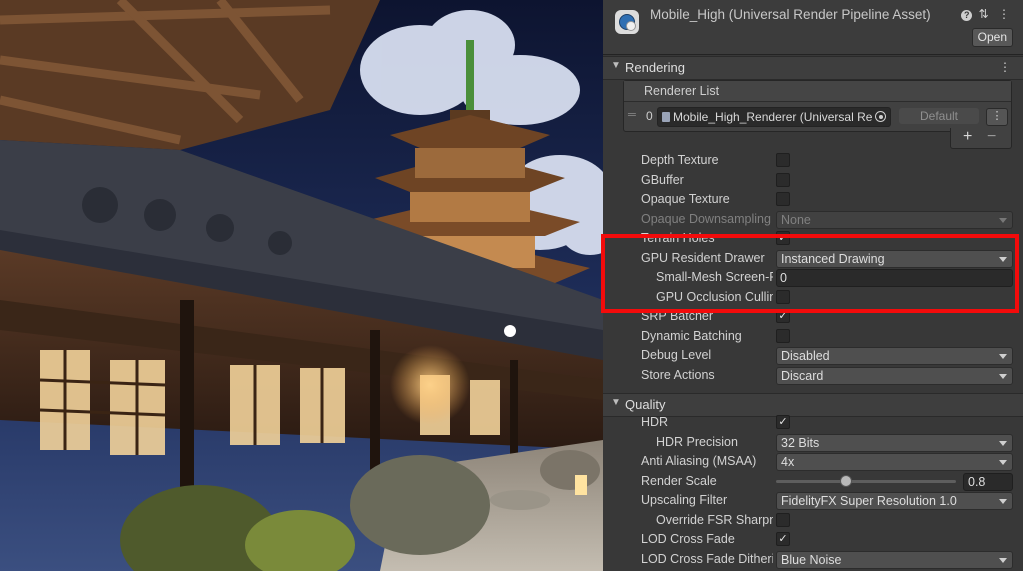 This screenshot has height=571, width=1023. Describe the element at coordinates (783, 179) in the screenshot. I see `checkbox-gbuffer` at that location.